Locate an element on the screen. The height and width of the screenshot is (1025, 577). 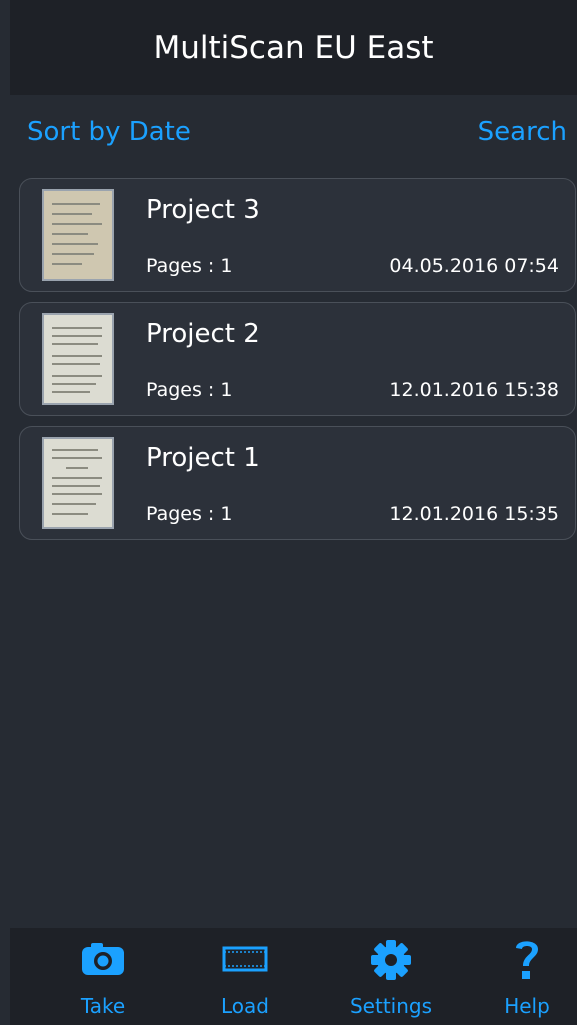
camera-icon is located at coordinates (103, 961).